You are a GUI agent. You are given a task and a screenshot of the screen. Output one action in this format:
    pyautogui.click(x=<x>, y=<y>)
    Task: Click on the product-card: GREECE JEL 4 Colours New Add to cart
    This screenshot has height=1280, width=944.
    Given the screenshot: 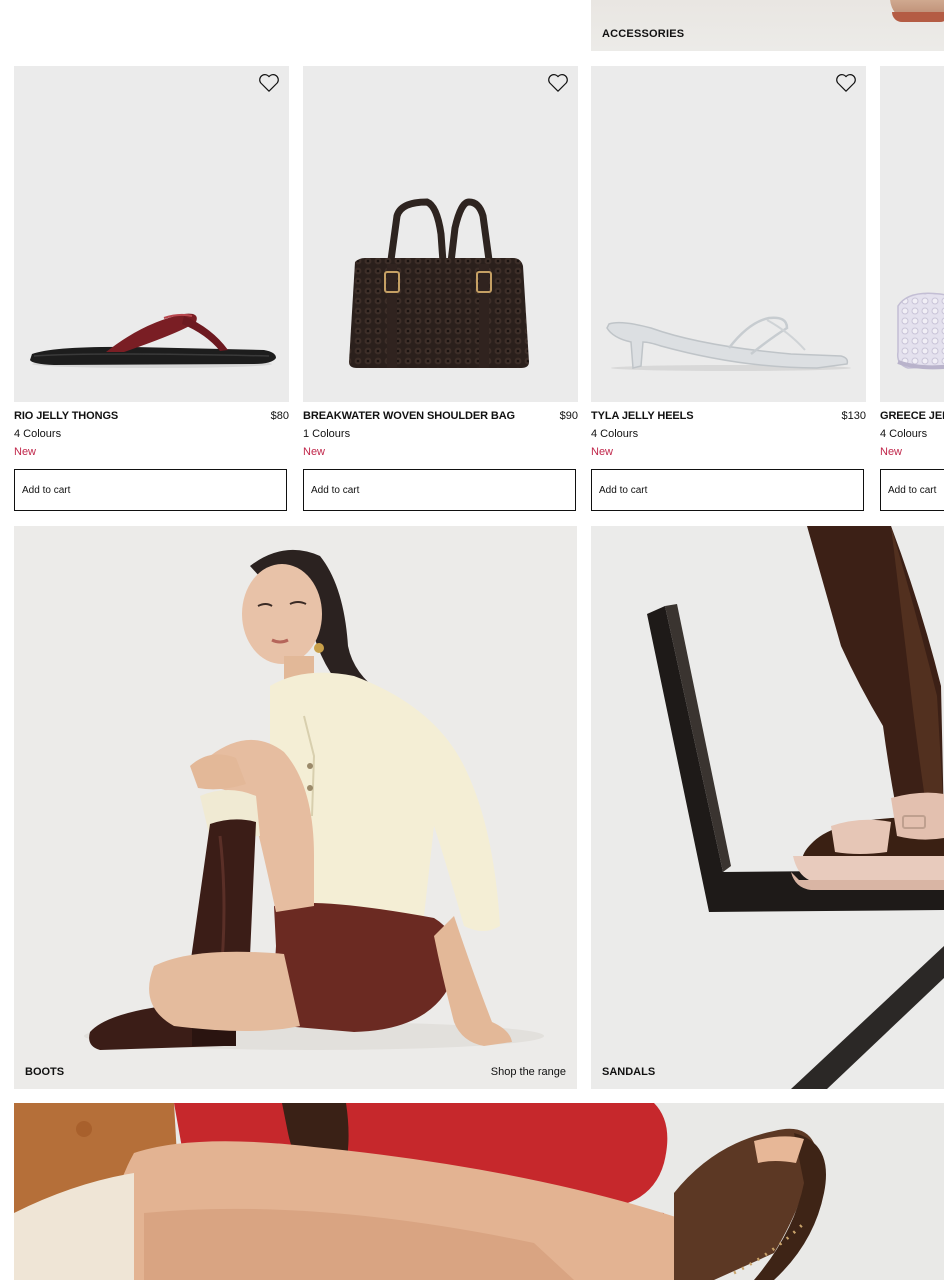 What is the action you would take?
    pyautogui.click(x=912, y=289)
    